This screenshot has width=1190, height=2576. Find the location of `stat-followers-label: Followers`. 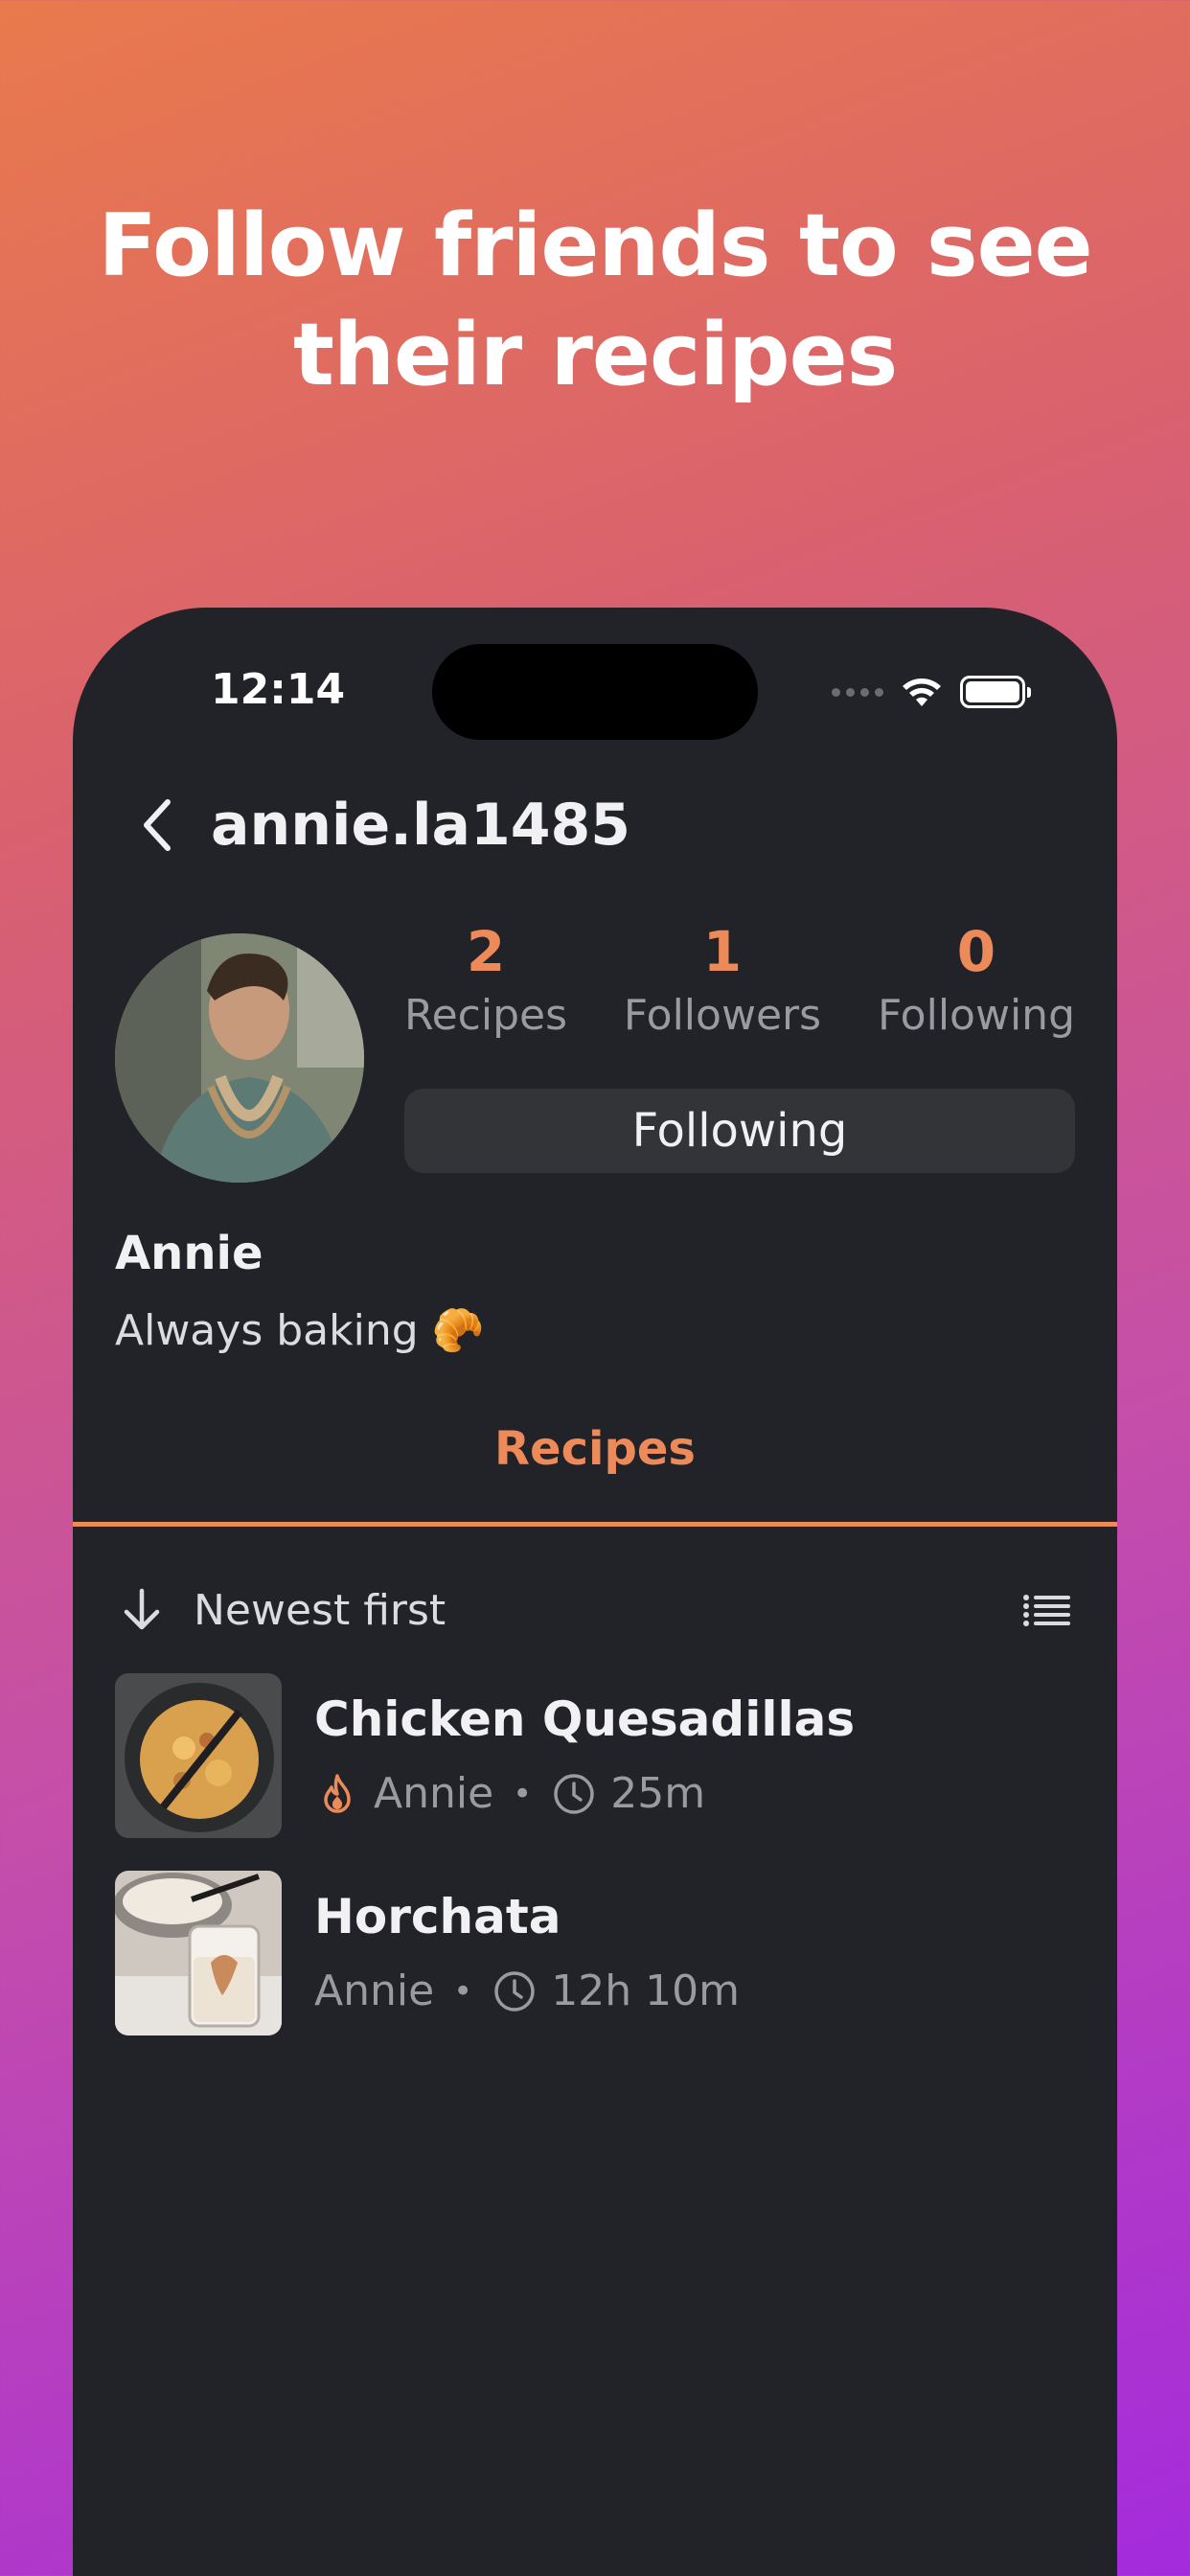

stat-followers-label: Followers is located at coordinates (723, 1016).